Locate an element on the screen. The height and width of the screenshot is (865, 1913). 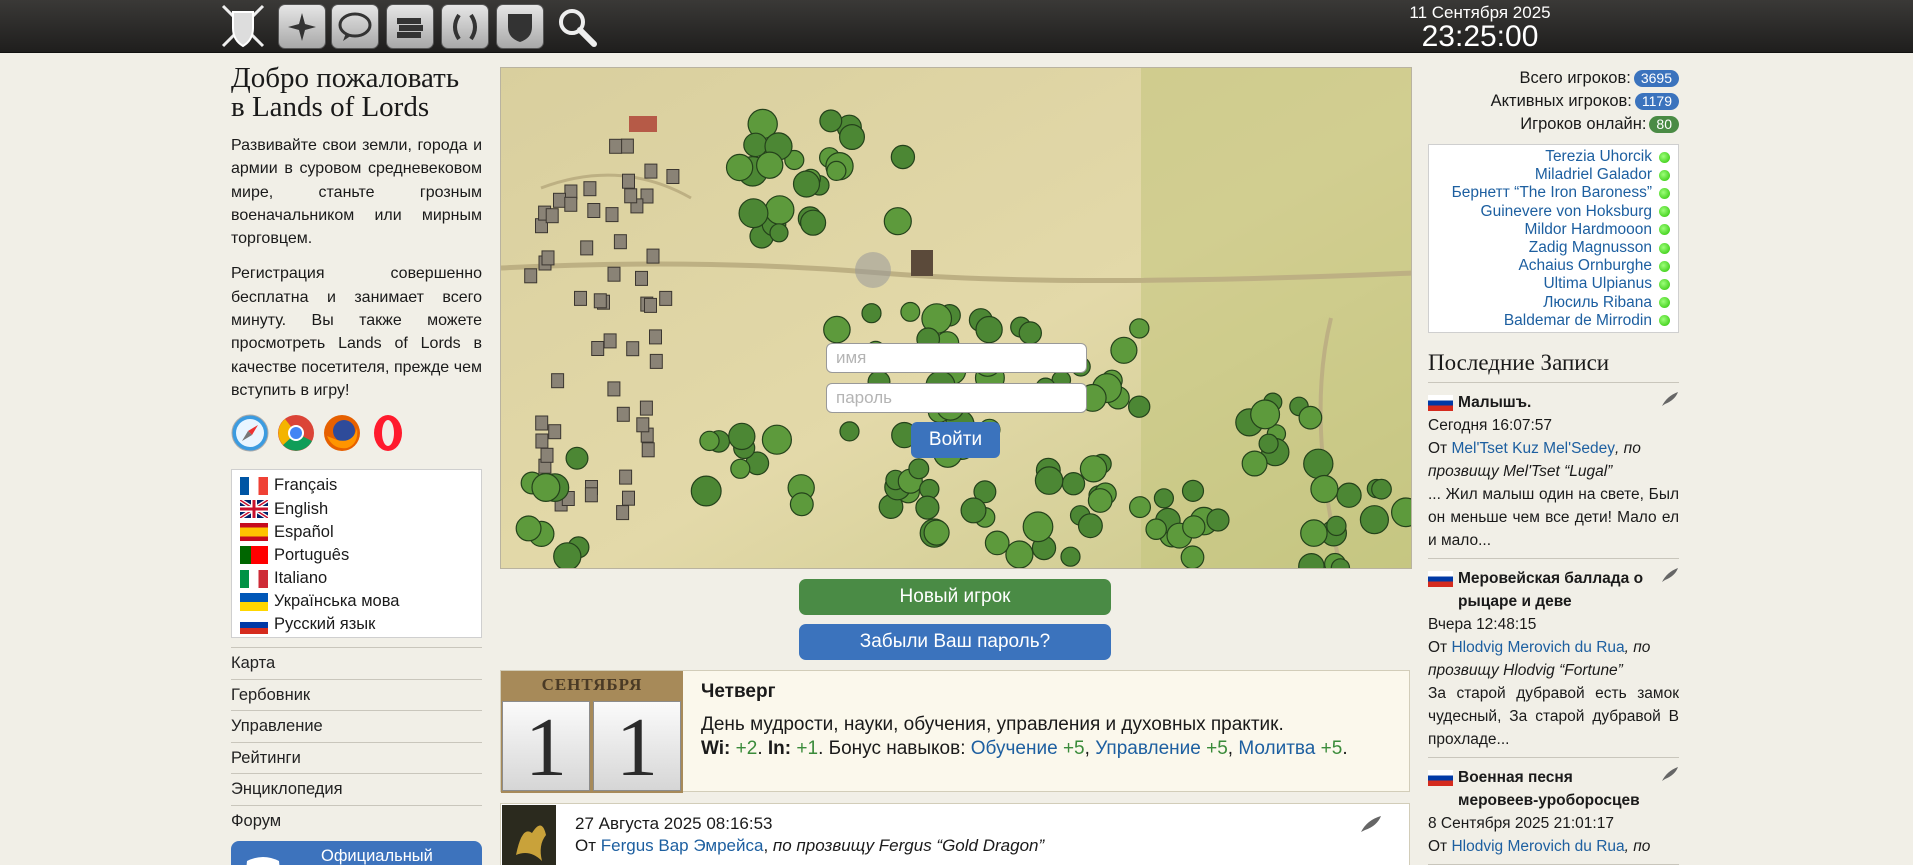
language-item-it: Italiano is located at coordinates (356, 578).